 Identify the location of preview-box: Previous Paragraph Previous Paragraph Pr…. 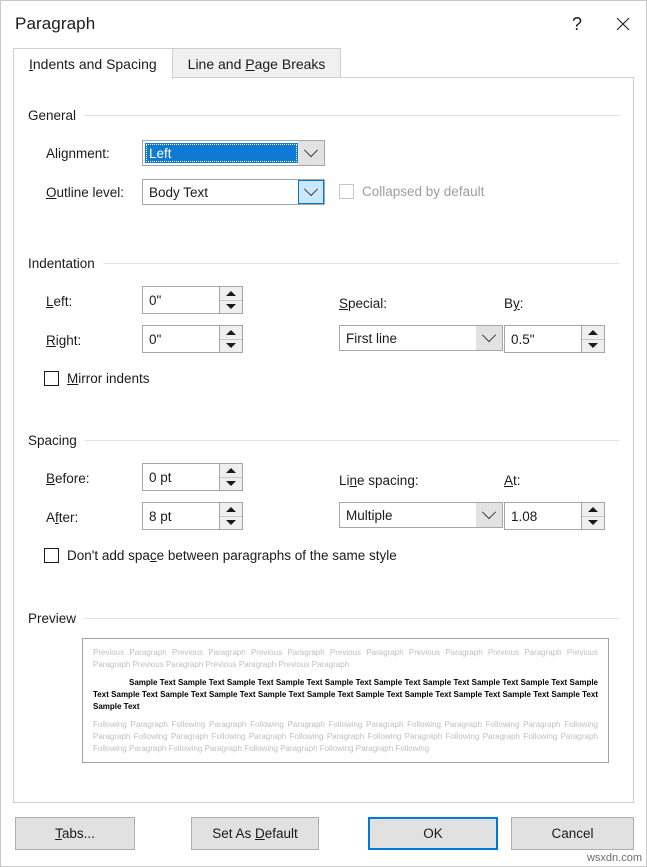
(345, 700).